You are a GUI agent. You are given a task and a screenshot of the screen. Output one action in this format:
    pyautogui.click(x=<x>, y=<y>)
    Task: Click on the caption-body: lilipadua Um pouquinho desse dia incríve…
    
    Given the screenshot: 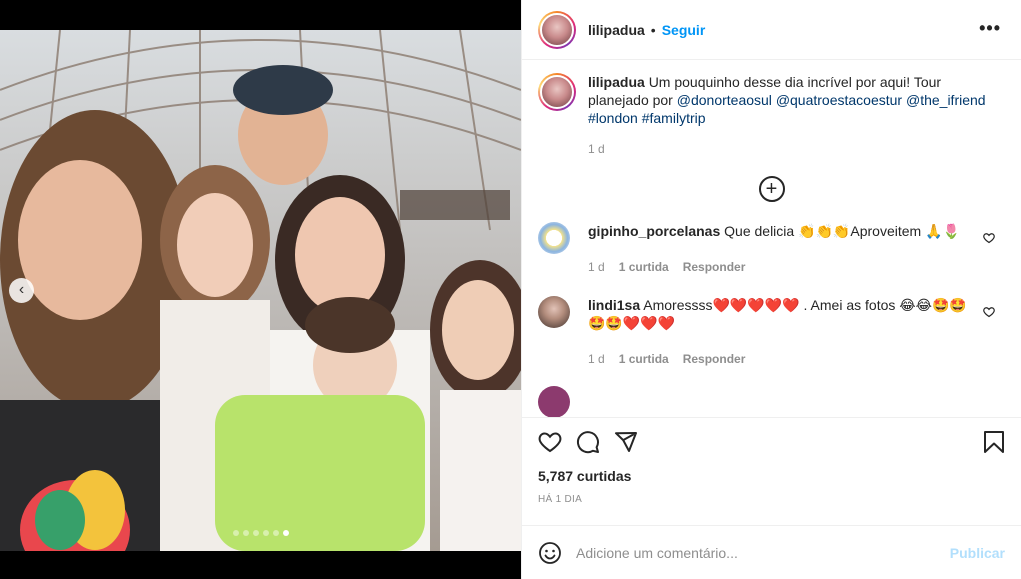 What is the action you would take?
    pyautogui.click(x=788, y=115)
    